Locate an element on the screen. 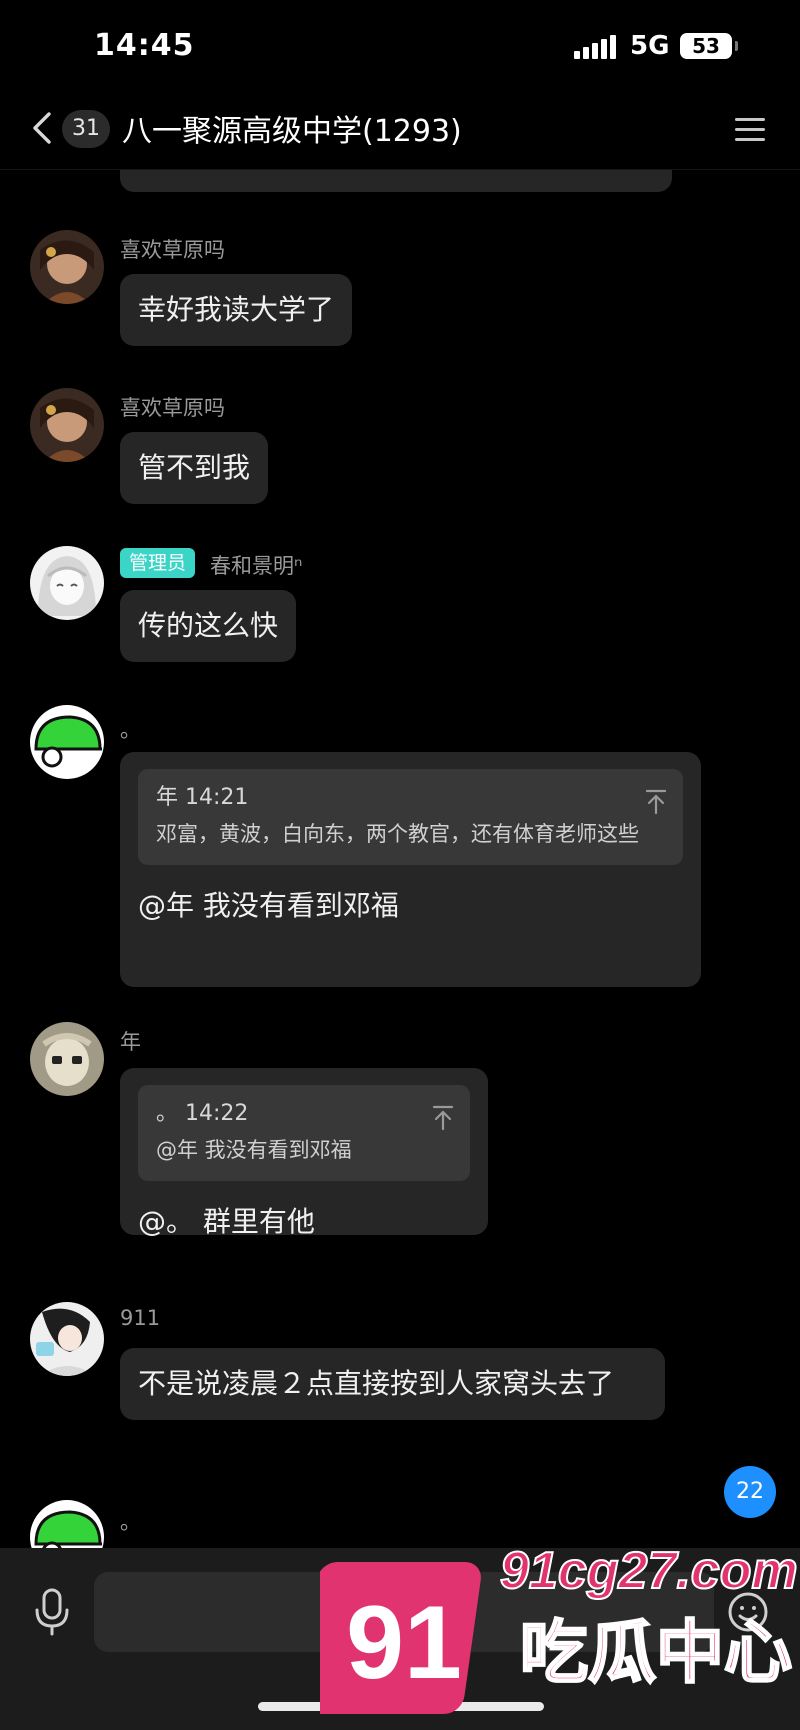 The width and height of the screenshot is (800, 1730). message-bubble: 。 14:22 @年 我没有看到邓福 @。 群里有他 is located at coordinates (304, 1153).